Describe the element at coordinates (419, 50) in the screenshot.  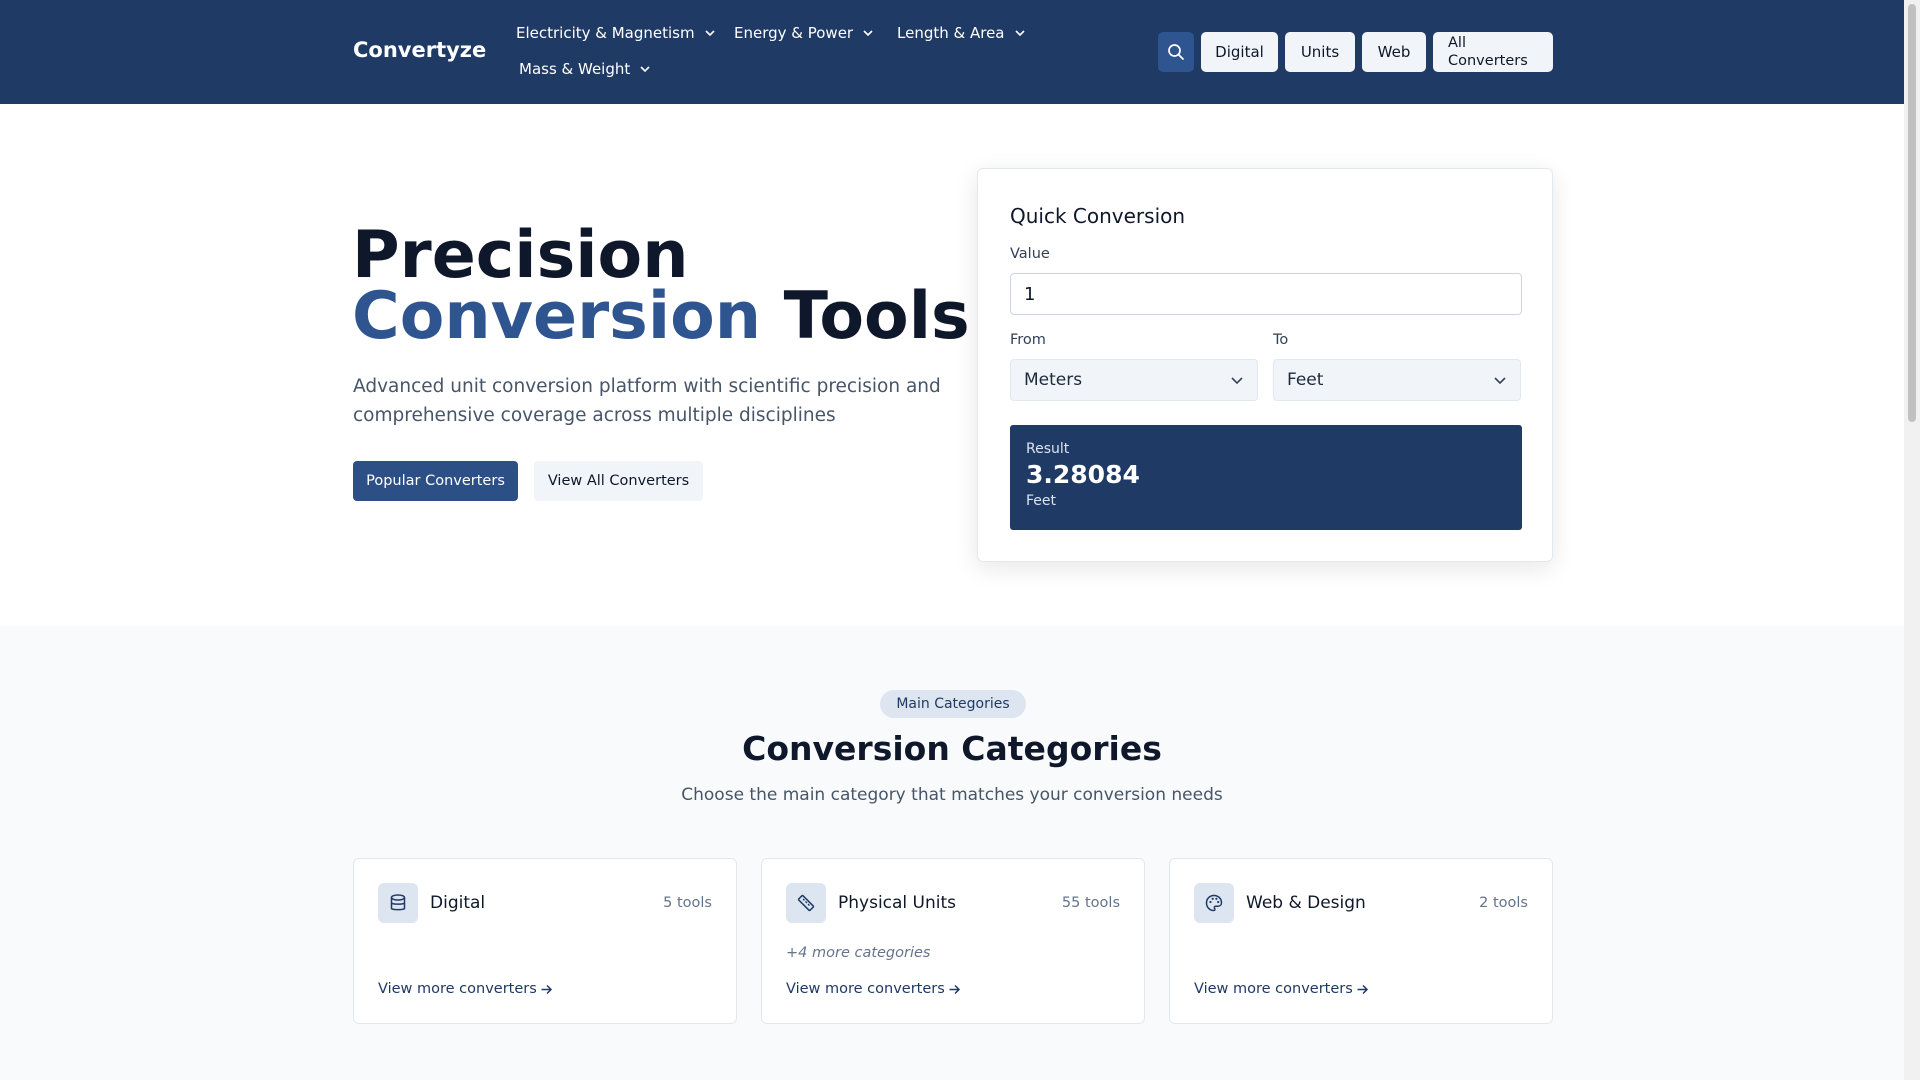
I see `site-logo: Convertyze` at that location.